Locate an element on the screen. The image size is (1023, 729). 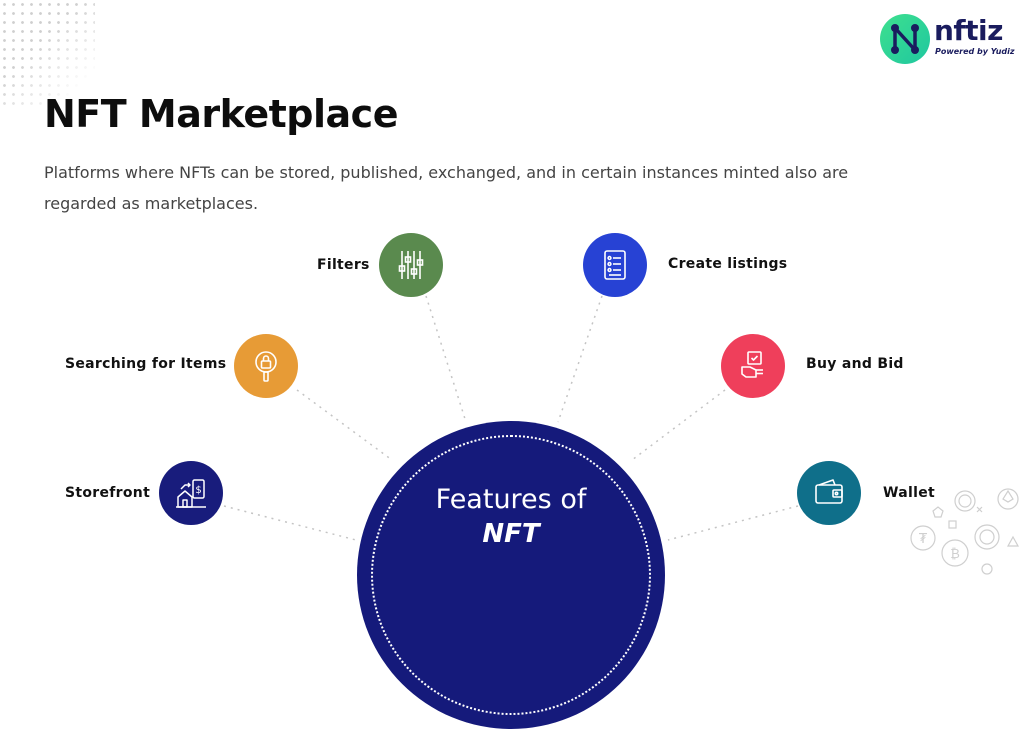
store-dollar-icon: $ is located at coordinates (191, 493).